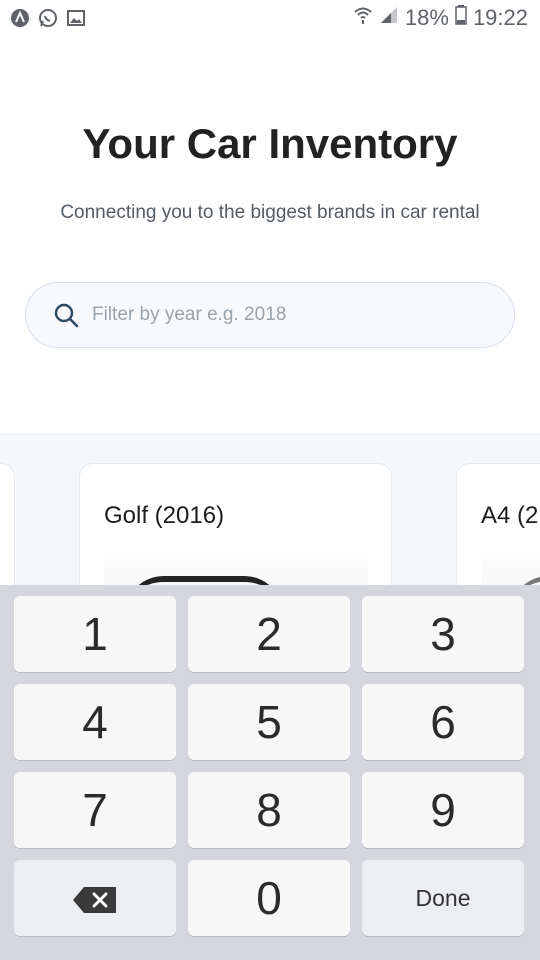 The height and width of the screenshot is (960, 540). I want to click on key-3: 3, so click(443, 634).